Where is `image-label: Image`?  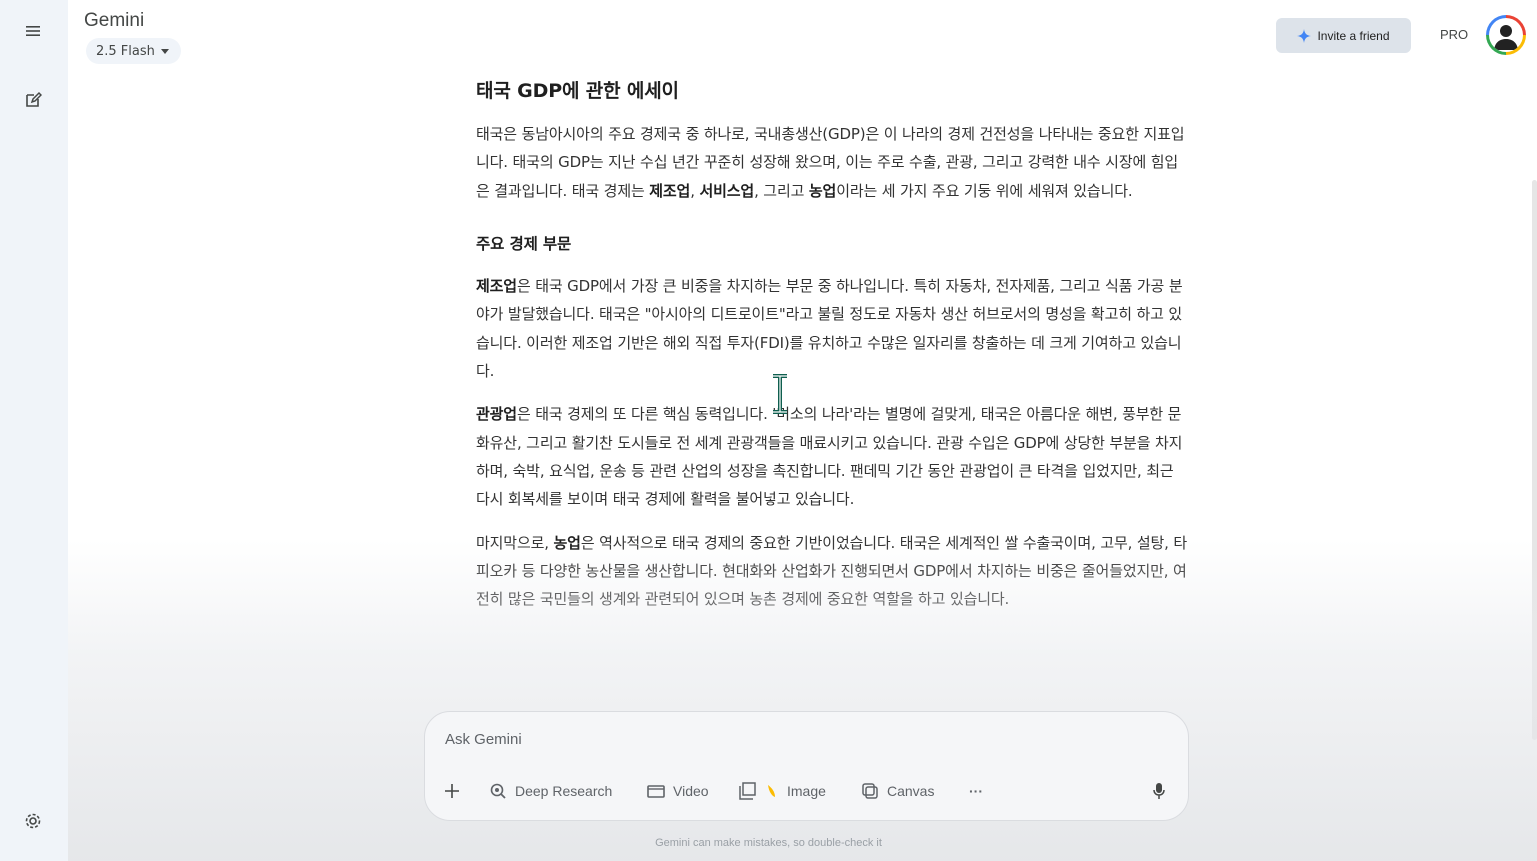 image-label: Image is located at coordinates (806, 791).